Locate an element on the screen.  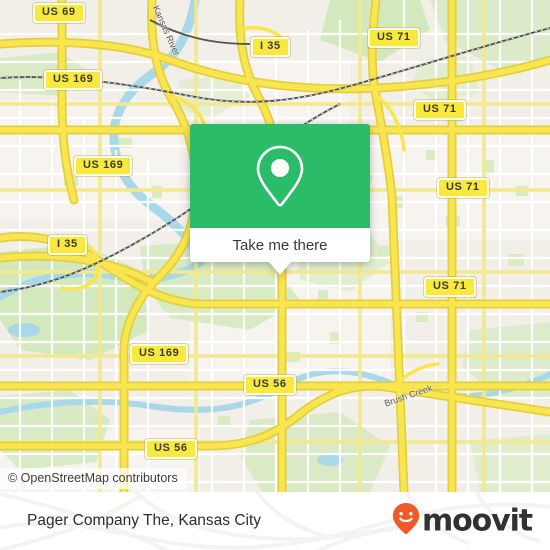
take-me-there-label: Take me there is located at coordinates (280, 245).